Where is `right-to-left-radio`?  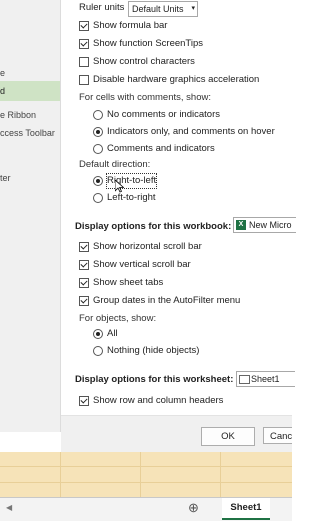
right-to-left-radio is located at coordinates (98, 181).